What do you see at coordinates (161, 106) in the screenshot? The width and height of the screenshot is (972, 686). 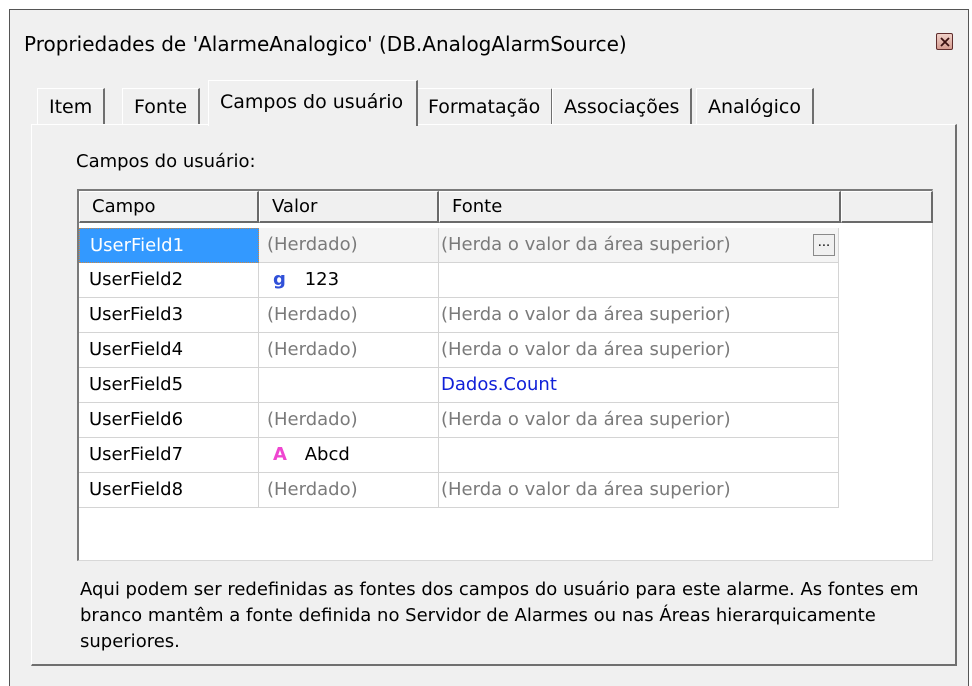 I see `tab-fonte: Fonte` at bounding box center [161, 106].